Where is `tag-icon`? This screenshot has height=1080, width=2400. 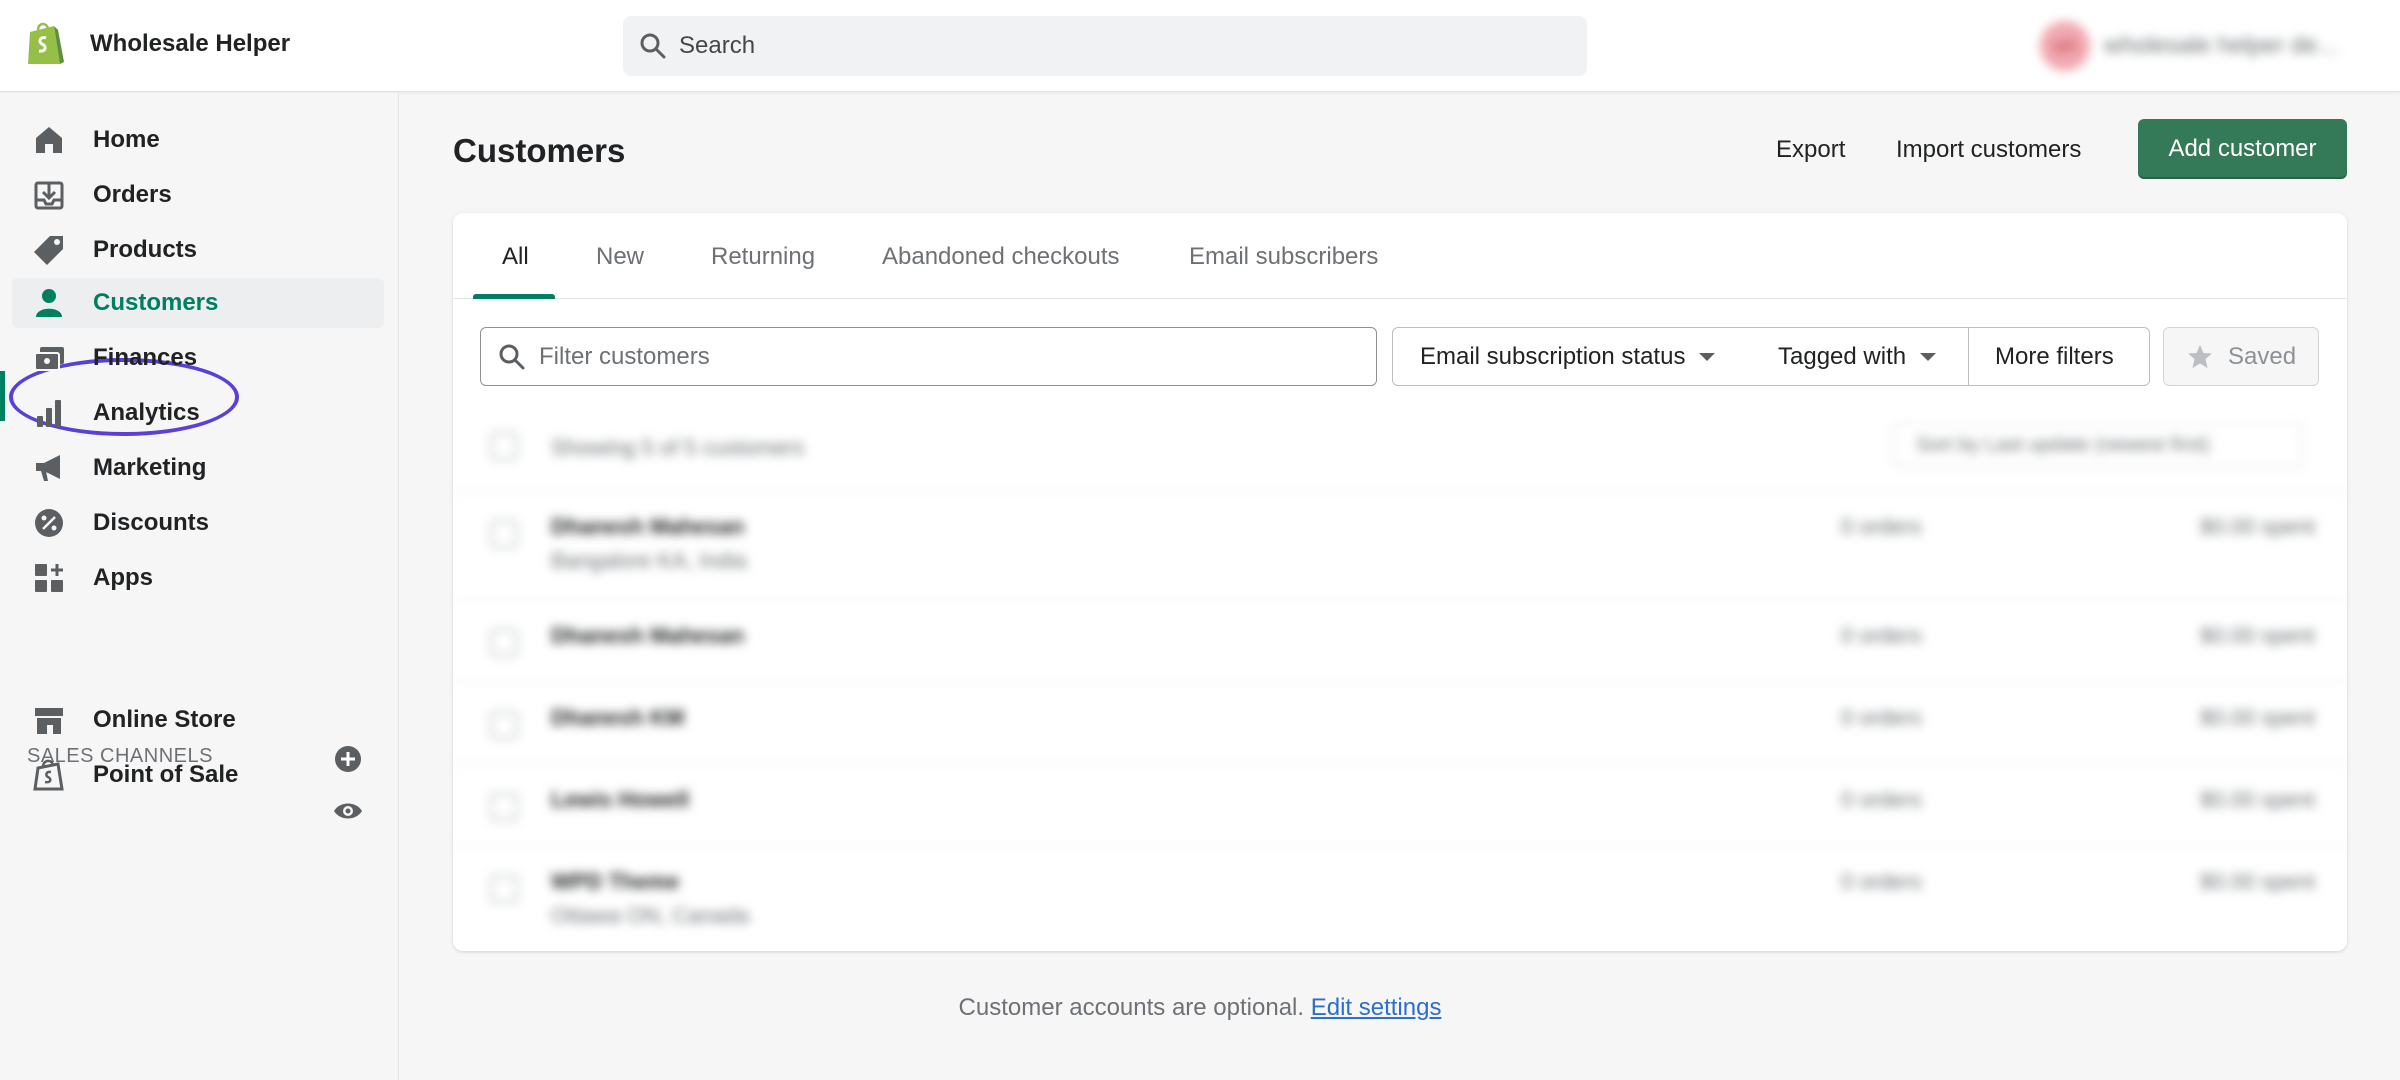 tag-icon is located at coordinates (48, 250).